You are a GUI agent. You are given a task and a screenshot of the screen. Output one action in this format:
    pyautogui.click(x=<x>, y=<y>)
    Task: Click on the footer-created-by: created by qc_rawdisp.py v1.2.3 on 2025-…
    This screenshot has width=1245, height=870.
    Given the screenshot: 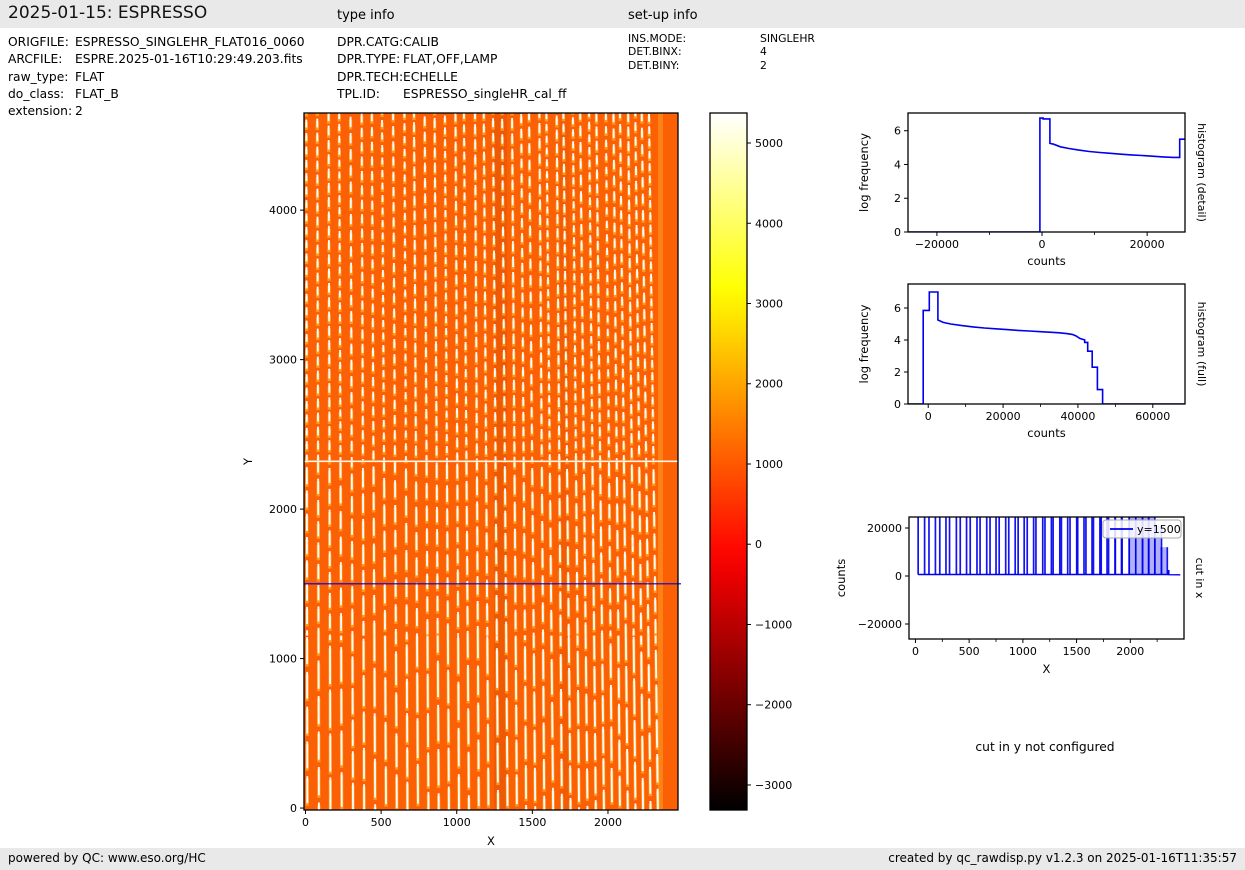 What is the action you would take?
    pyautogui.click(x=1062, y=858)
    